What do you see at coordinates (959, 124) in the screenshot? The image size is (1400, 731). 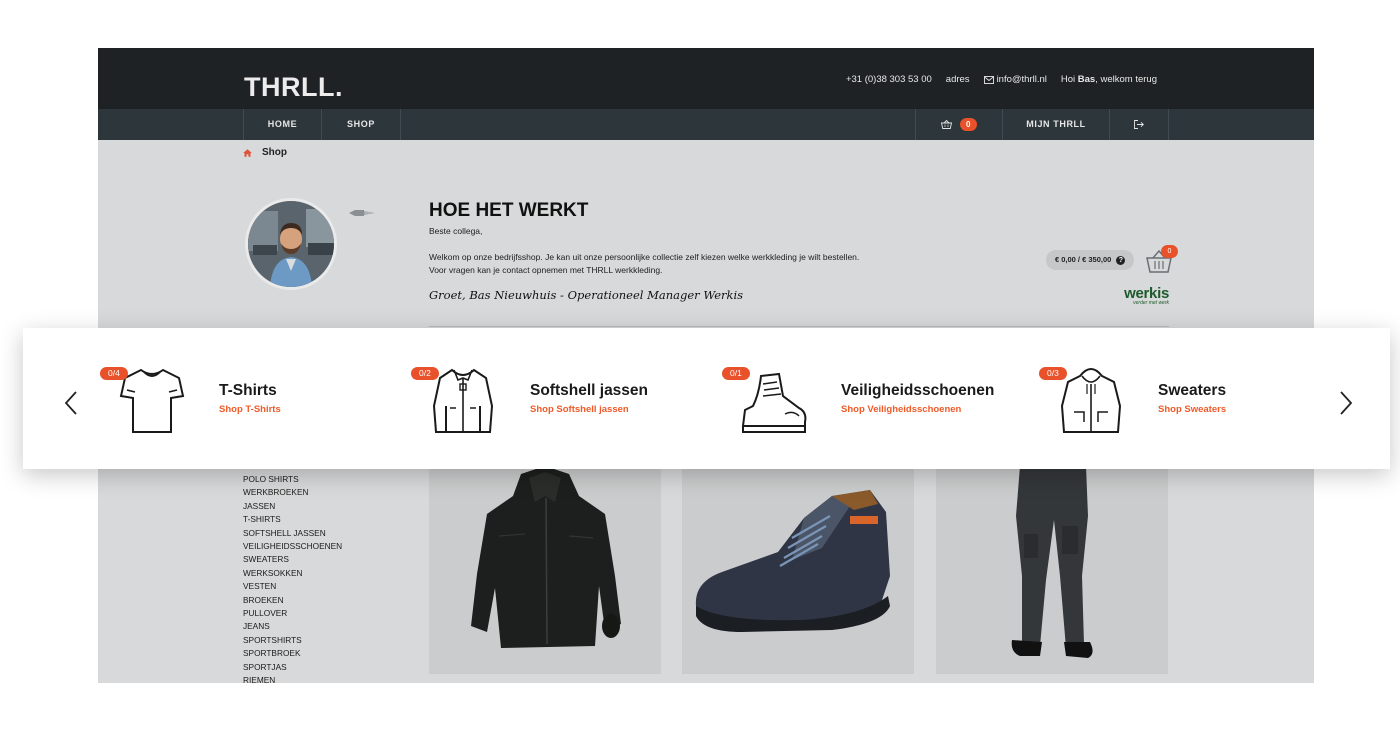 I see `nav-cart: 0` at bounding box center [959, 124].